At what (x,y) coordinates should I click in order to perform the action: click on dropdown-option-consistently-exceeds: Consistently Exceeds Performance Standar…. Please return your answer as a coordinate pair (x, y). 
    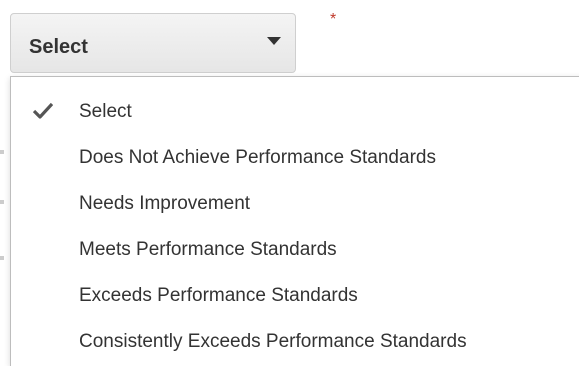
    Looking at the image, I should click on (295, 342).